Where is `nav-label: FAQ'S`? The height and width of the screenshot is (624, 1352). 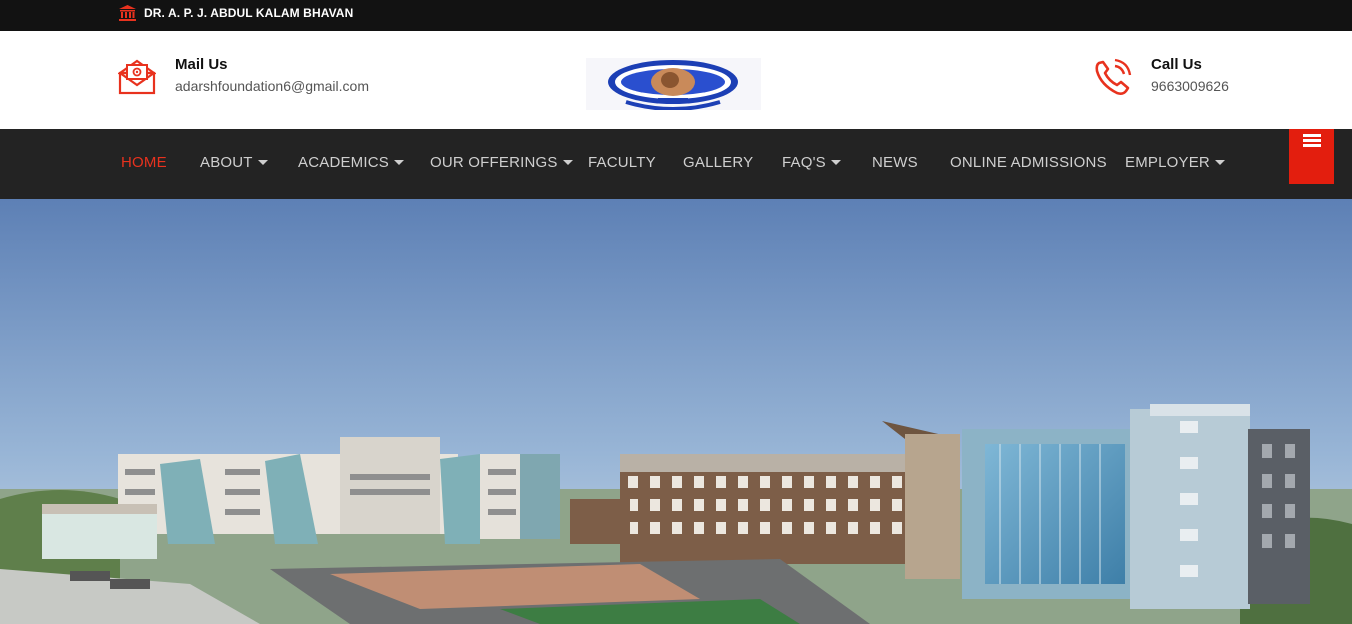 nav-label: FAQ'S is located at coordinates (804, 162).